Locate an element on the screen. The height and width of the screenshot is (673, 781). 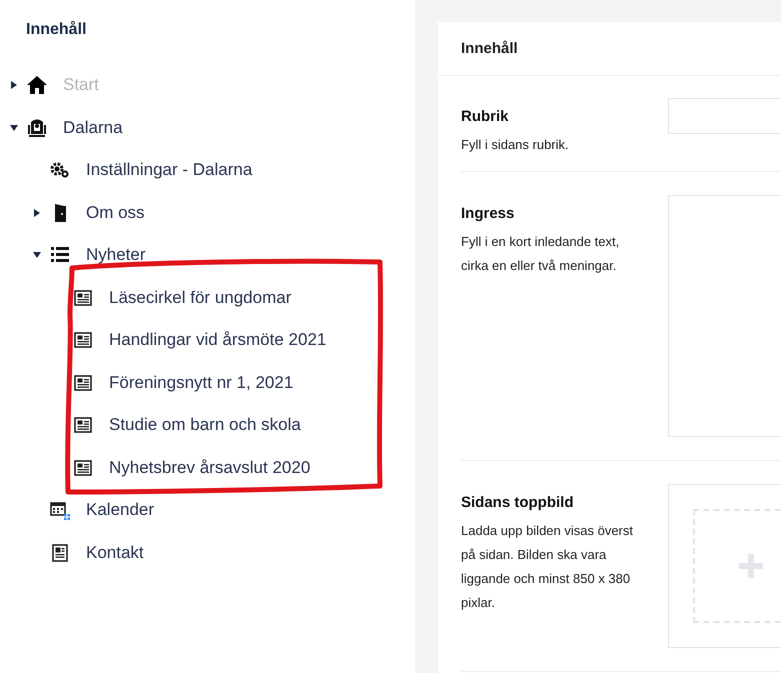
tree-item: Studie om barn och skola is located at coordinates (205, 425).